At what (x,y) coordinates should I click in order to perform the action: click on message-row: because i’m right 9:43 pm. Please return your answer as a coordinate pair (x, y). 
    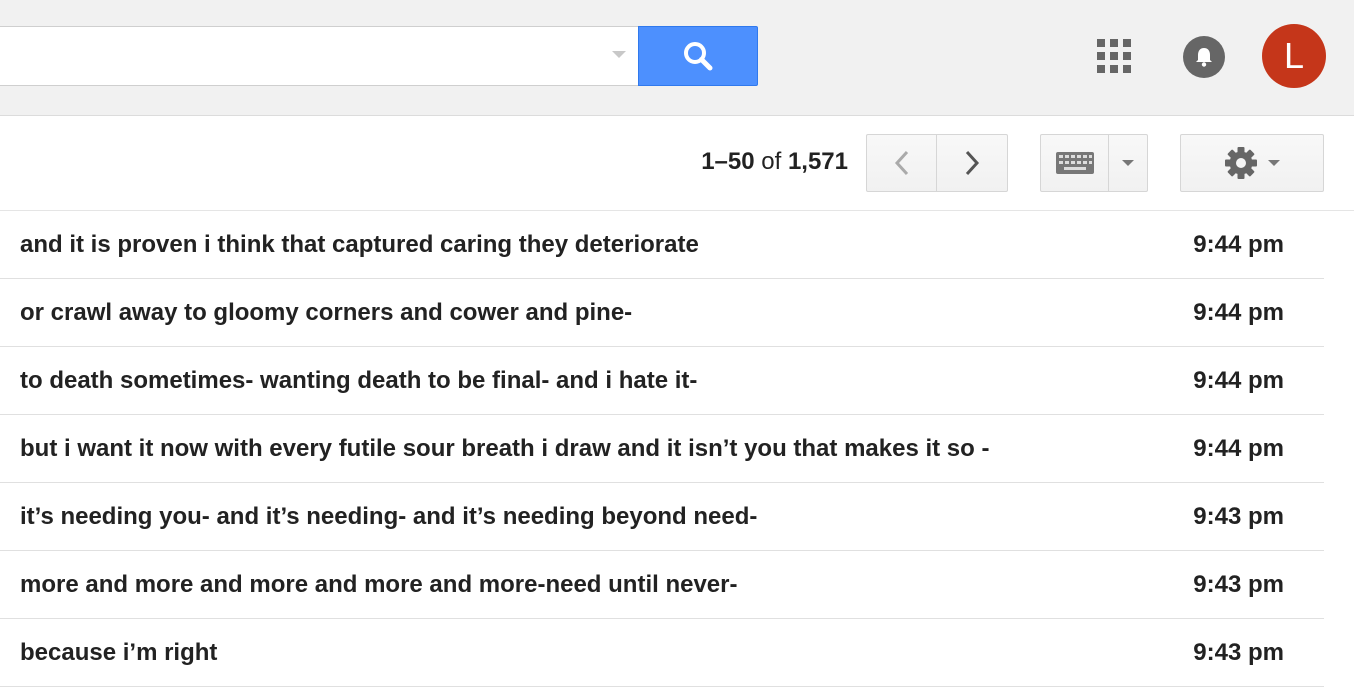
    Looking at the image, I should click on (662, 653).